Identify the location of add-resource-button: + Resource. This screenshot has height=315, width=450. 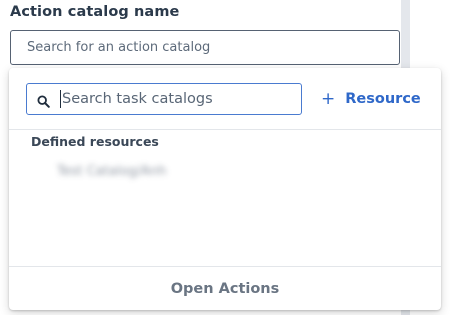
(371, 99).